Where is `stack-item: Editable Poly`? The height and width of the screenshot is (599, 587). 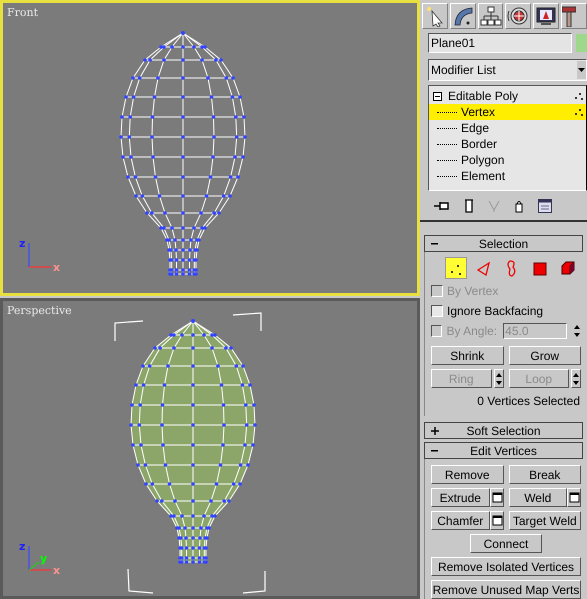 stack-item: Editable Poly is located at coordinates (483, 96).